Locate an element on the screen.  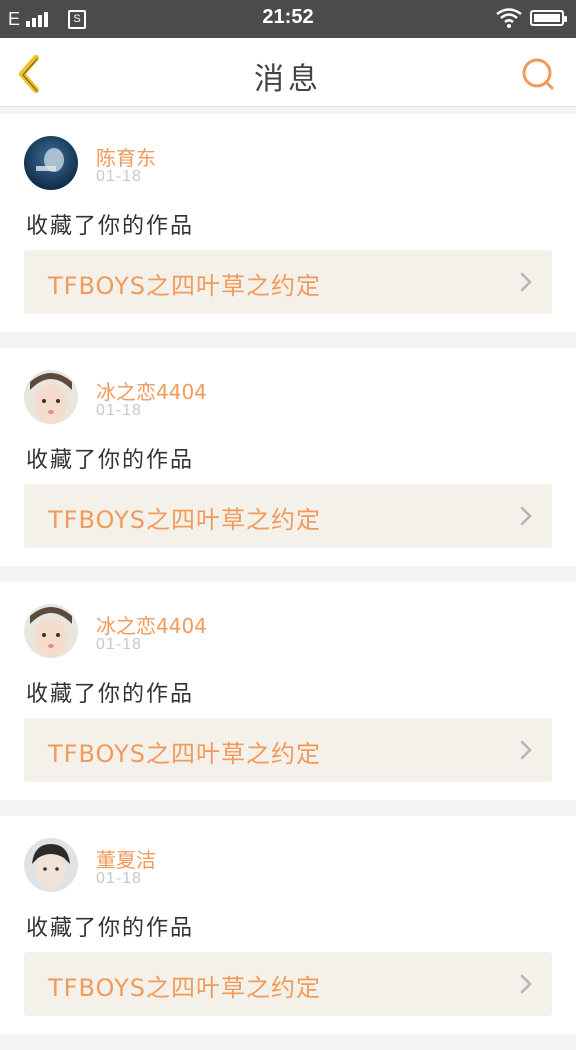
status-bar: E S 21:52 is located at coordinates (288, 19).